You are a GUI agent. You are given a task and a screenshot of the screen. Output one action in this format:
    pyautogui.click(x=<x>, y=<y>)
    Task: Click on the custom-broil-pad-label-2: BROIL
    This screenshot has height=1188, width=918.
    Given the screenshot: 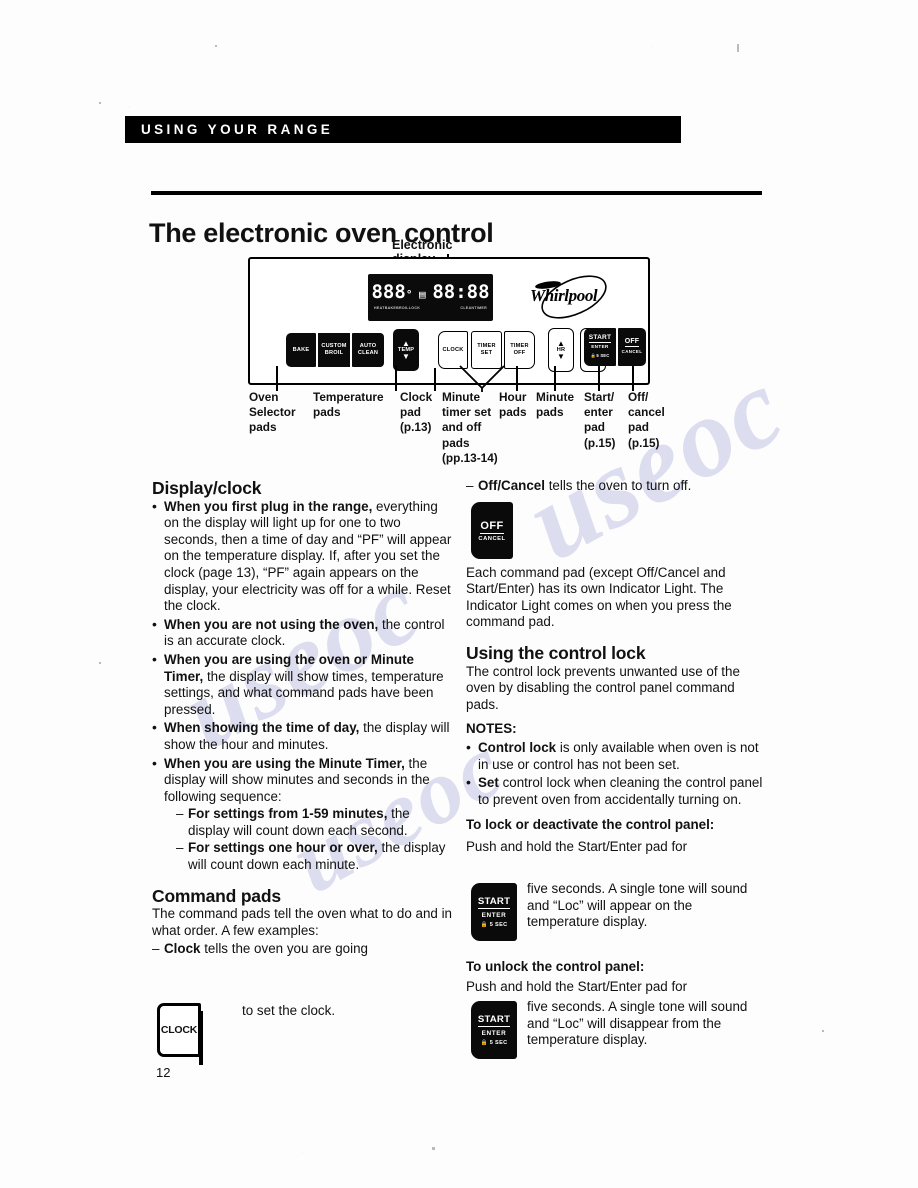 What is the action you would take?
    pyautogui.click(x=334, y=353)
    